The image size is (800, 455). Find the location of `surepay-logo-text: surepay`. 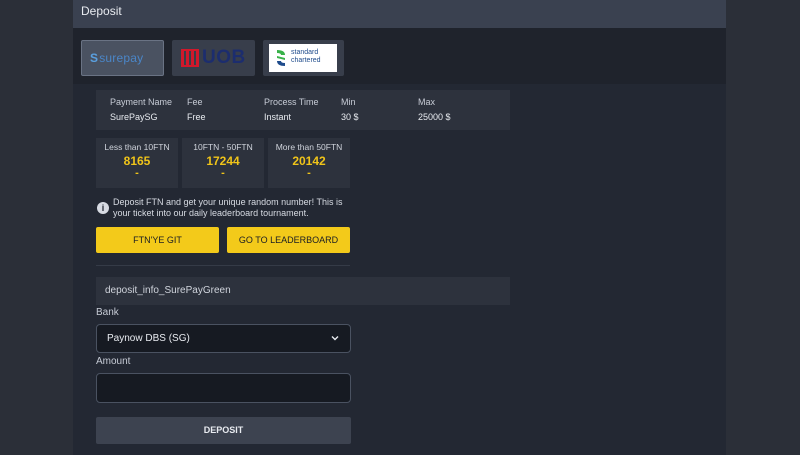

surepay-logo-text: surepay is located at coordinates (121, 58).